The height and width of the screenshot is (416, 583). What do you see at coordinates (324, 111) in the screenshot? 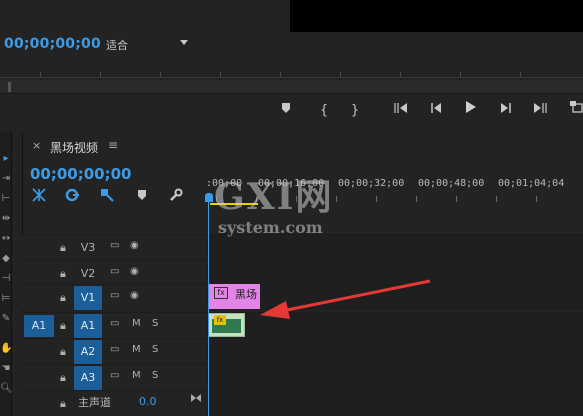
I see `mark-in-icon: {` at bounding box center [324, 111].